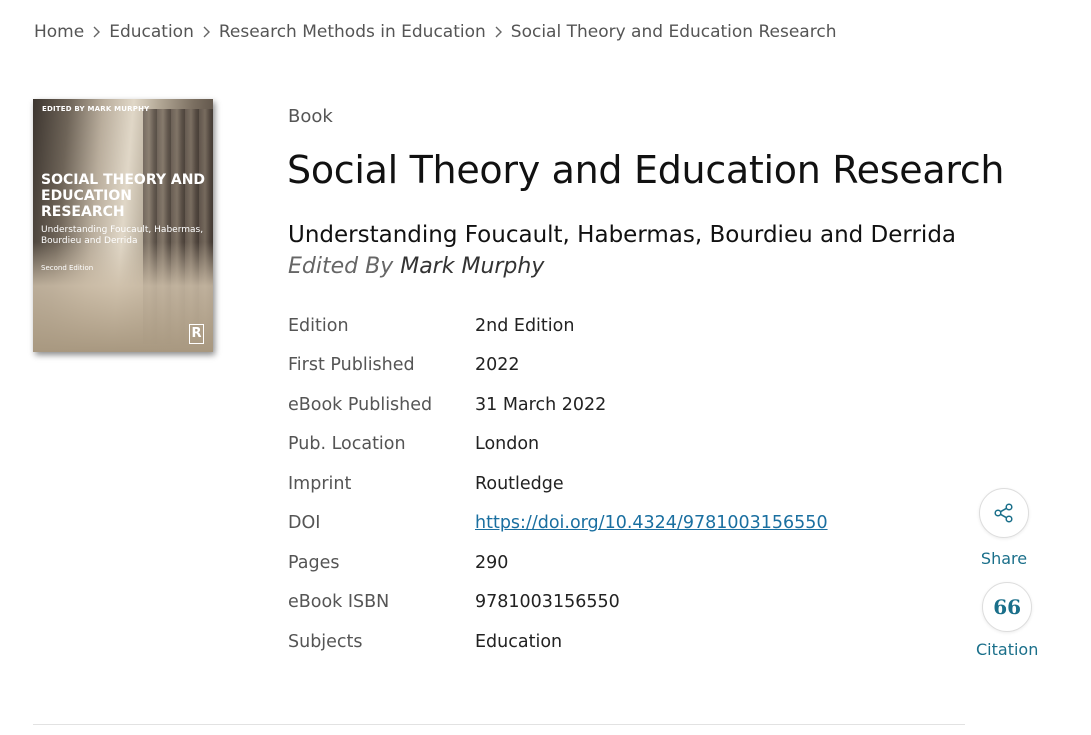 This screenshot has width=1091, height=735. I want to click on metadata-row-pub-location: Pub. Location London, so click(598, 445).